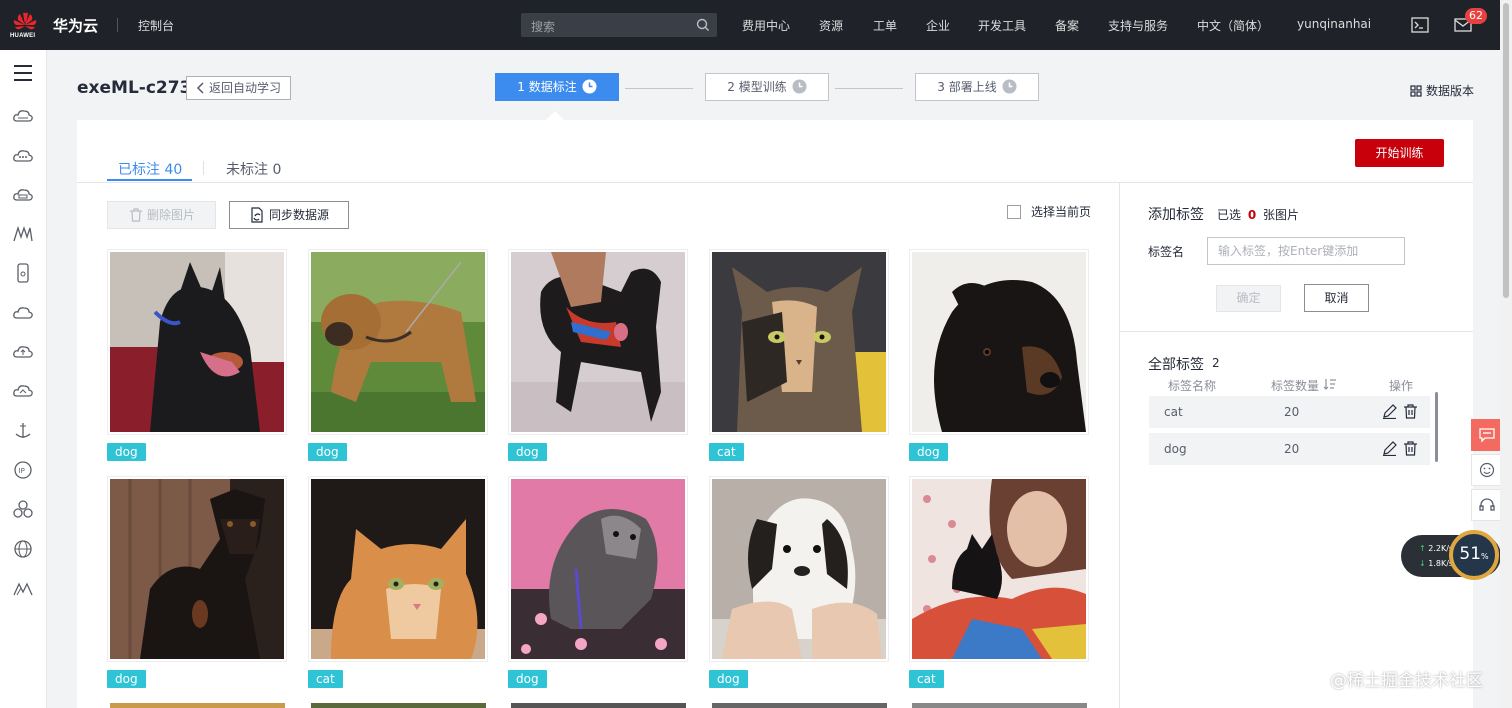 The width and height of the screenshot is (1512, 708). Describe the element at coordinates (1506, 150) in the screenshot. I see `page-scrollbar-thumb` at that location.